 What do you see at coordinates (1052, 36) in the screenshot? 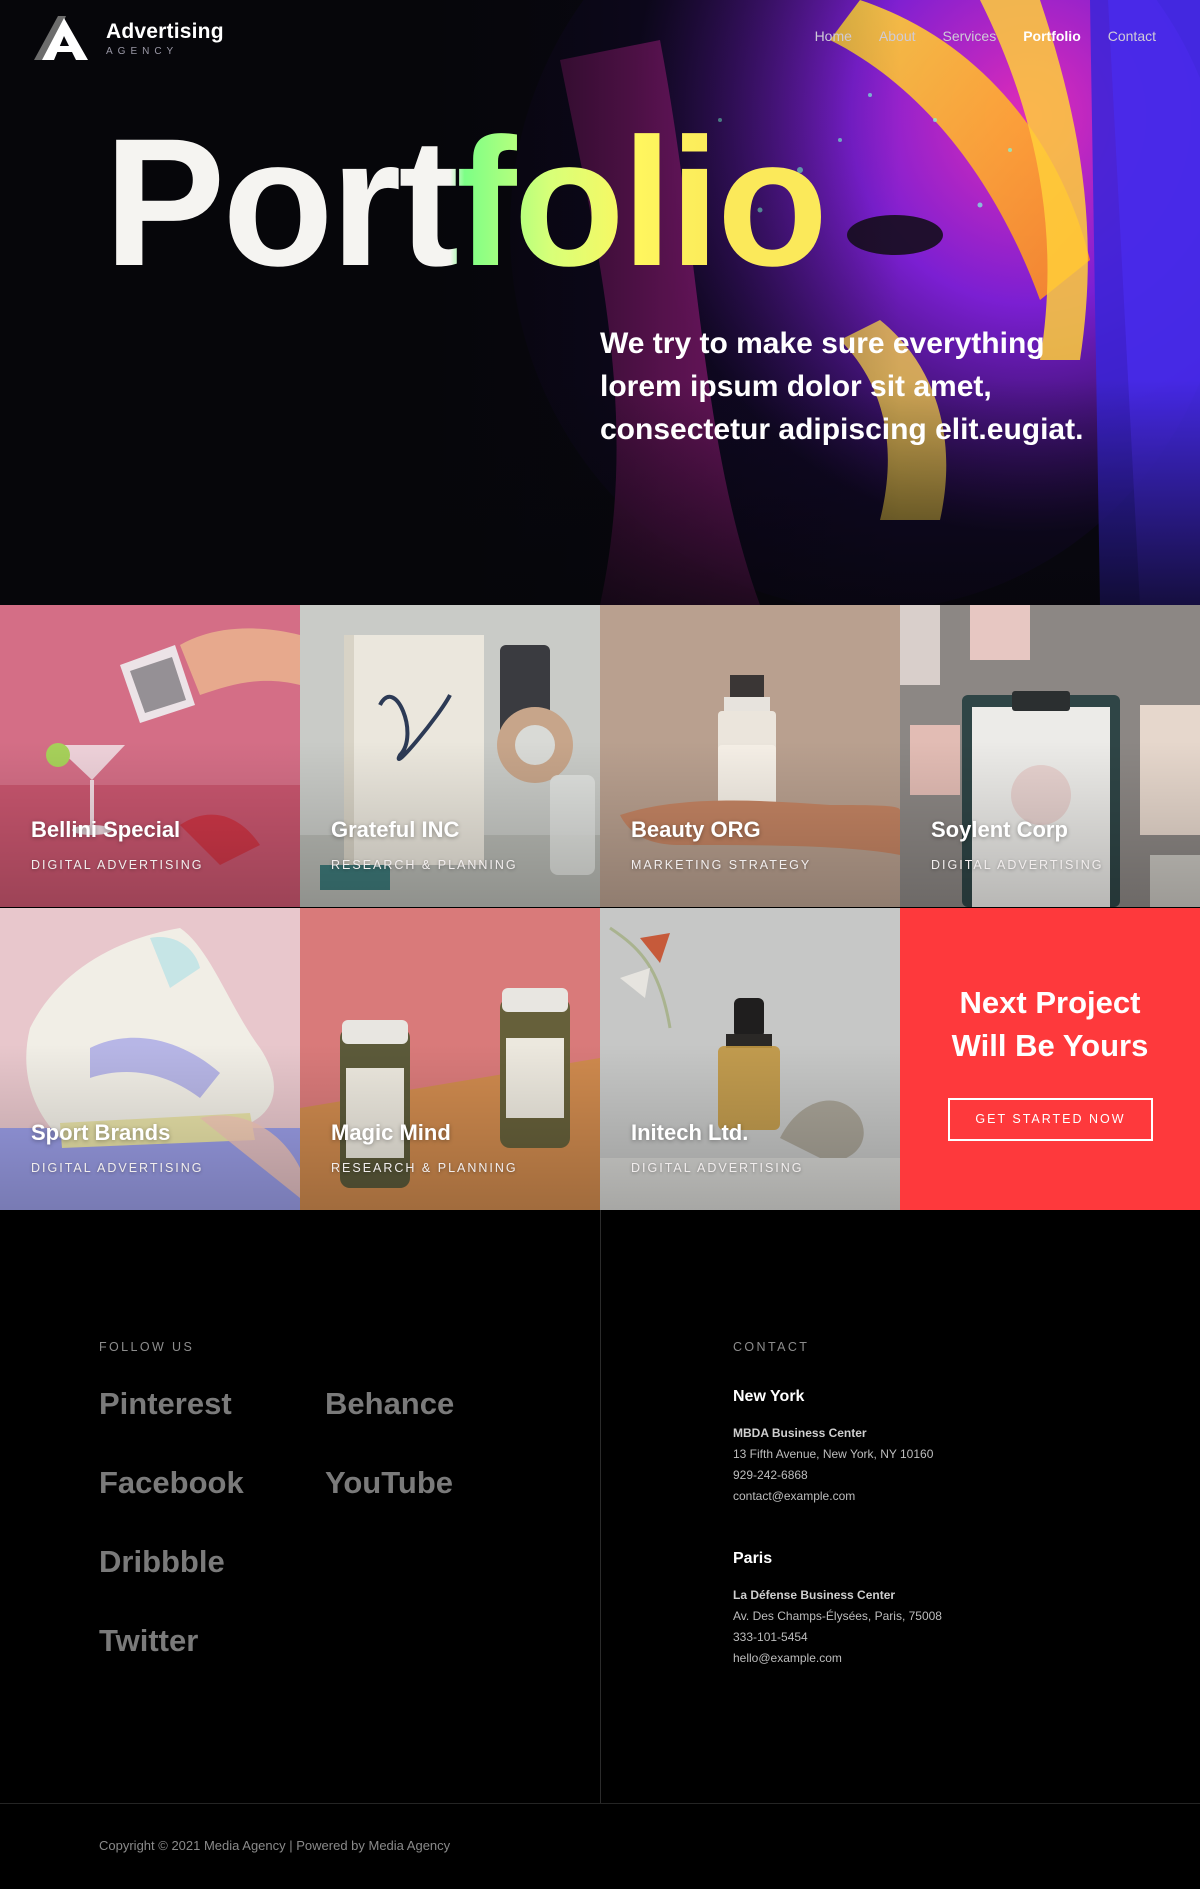
I see `nav-portfolio: Portfolio` at bounding box center [1052, 36].